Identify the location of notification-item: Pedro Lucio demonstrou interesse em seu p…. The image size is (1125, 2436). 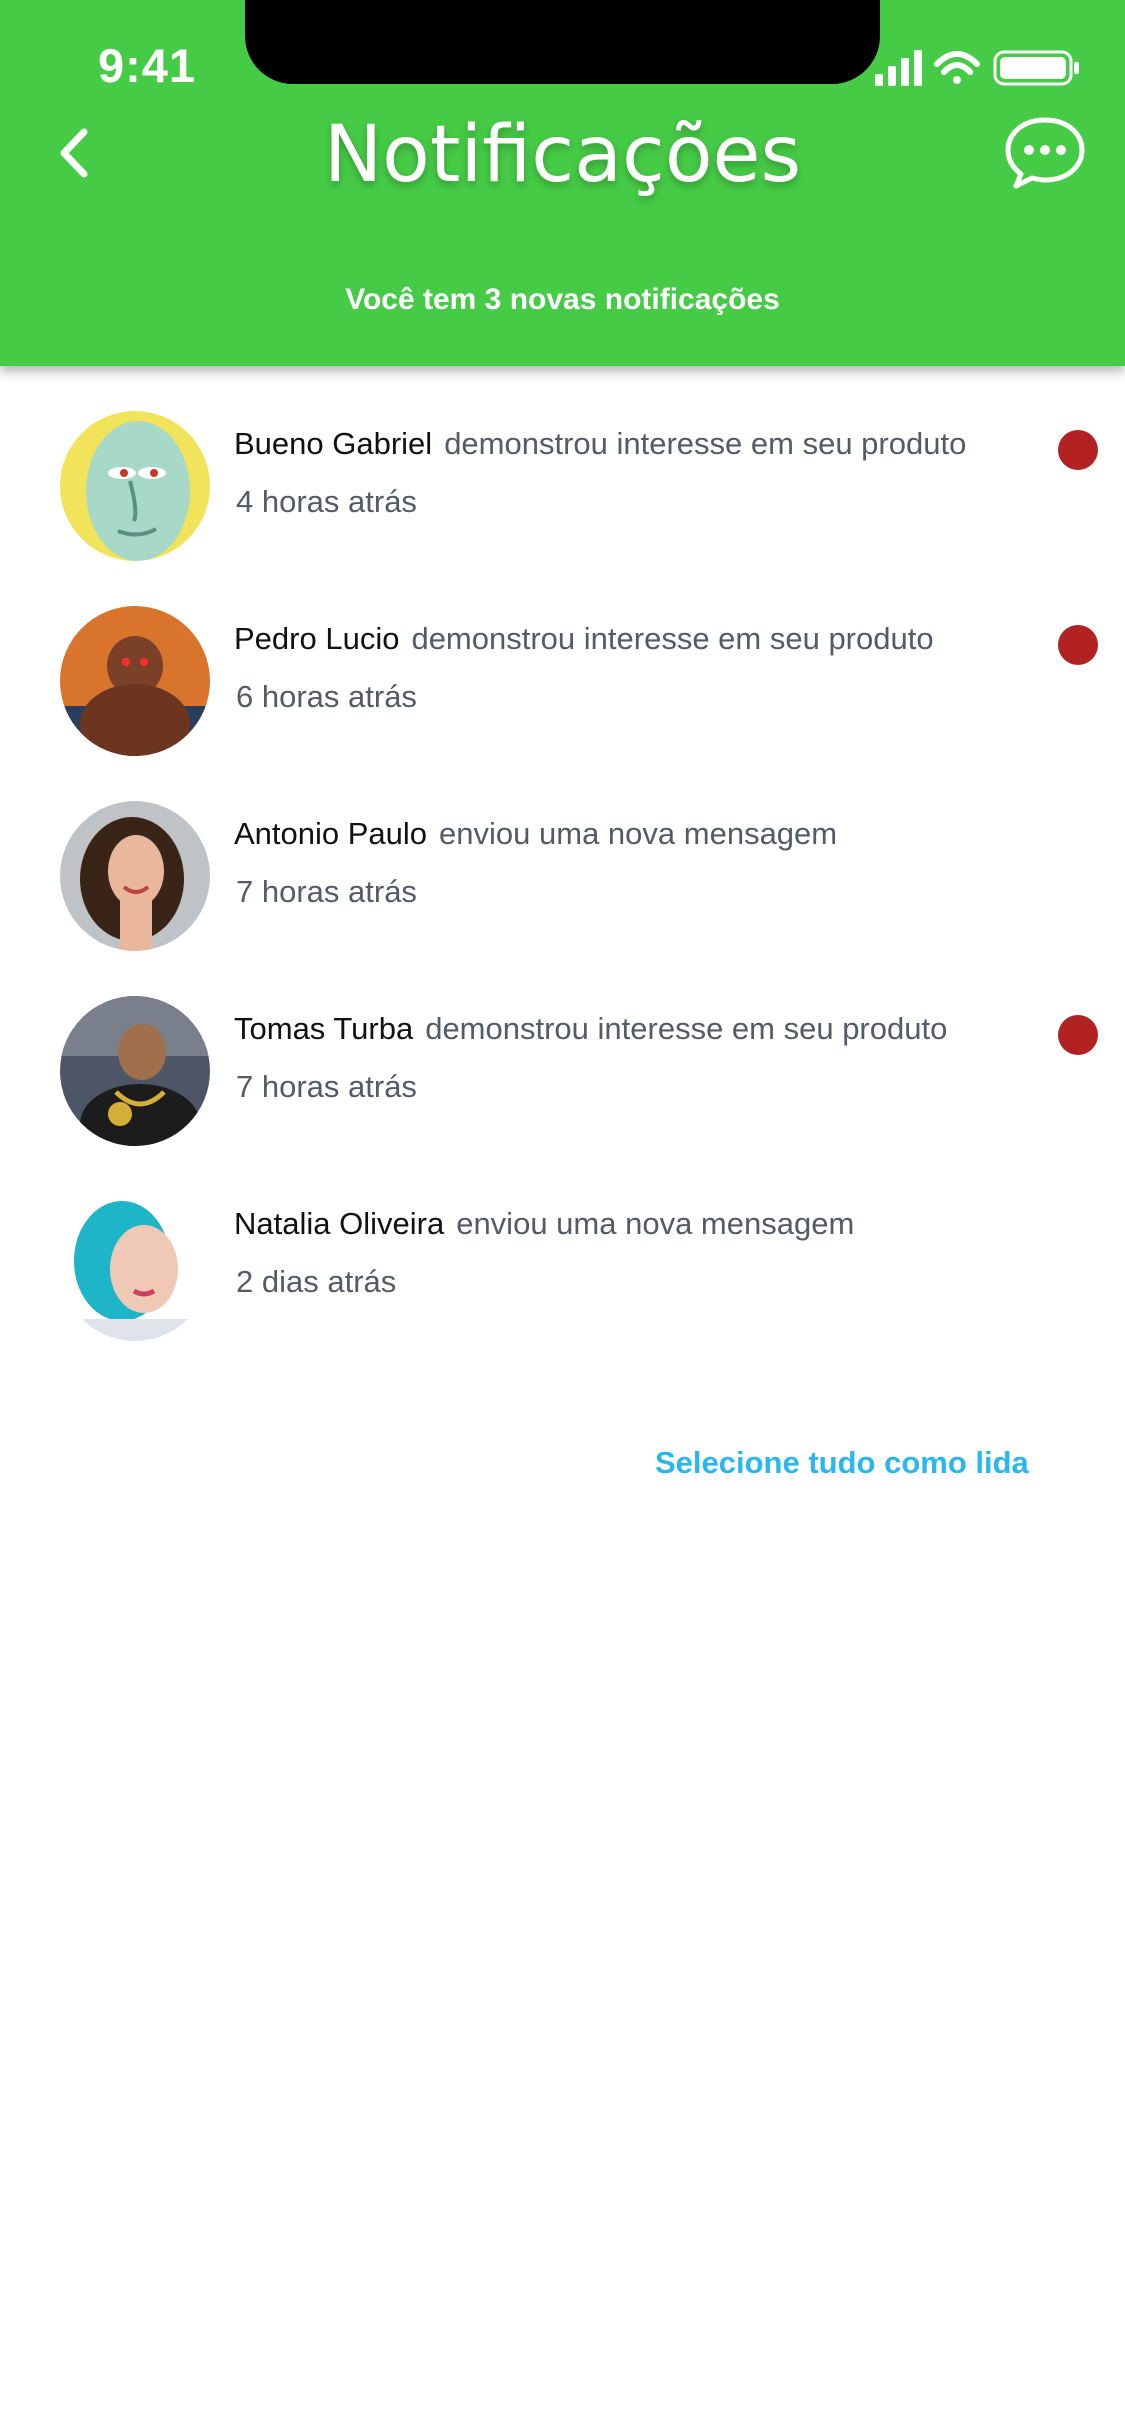
(562, 658).